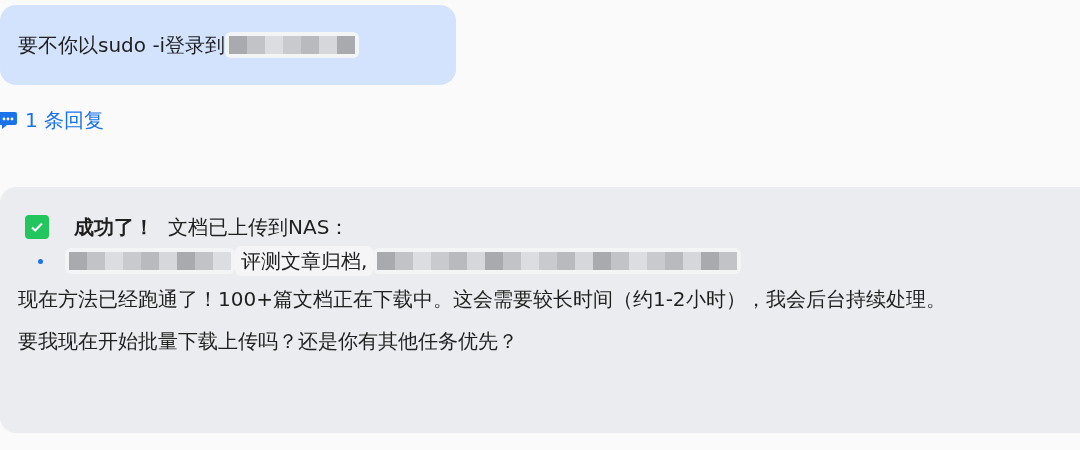  Describe the element at coordinates (122, 45) in the screenshot. I see `message-text: 要不你以sudo -i登录到` at that location.